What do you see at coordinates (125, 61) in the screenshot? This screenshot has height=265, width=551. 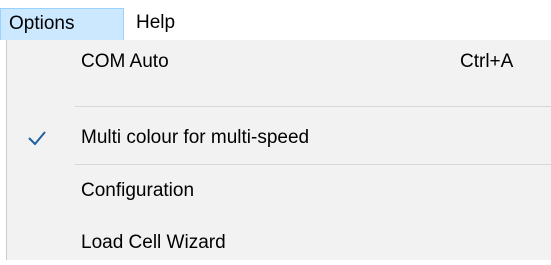 I see `menu-item-label: COM Auto` at bounding box center [125, 61].